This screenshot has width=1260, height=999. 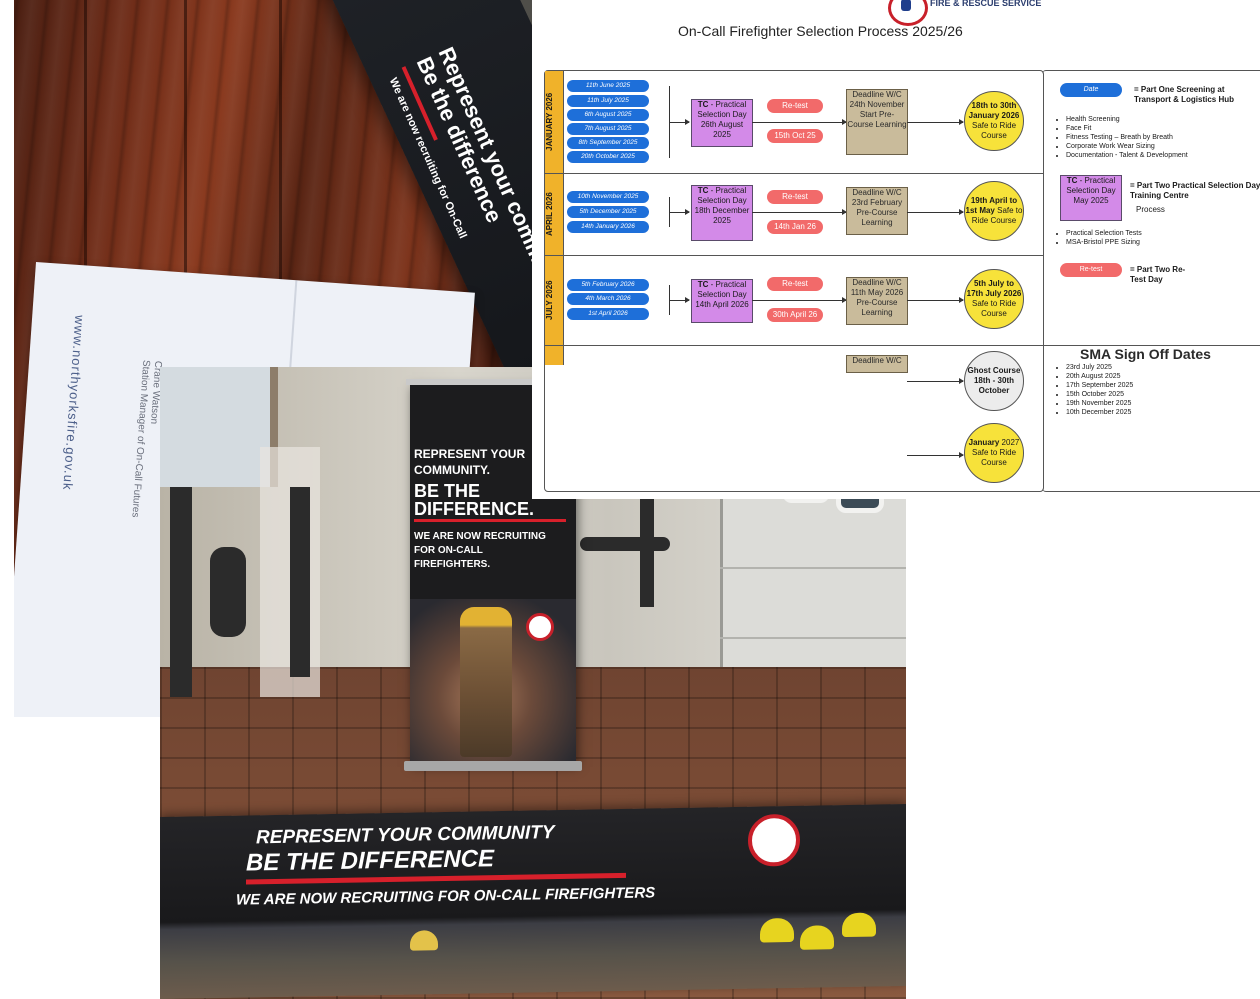 I want to click on list-item: MSA-Bristol PPE Sizing, so click(x=1104, y=242).